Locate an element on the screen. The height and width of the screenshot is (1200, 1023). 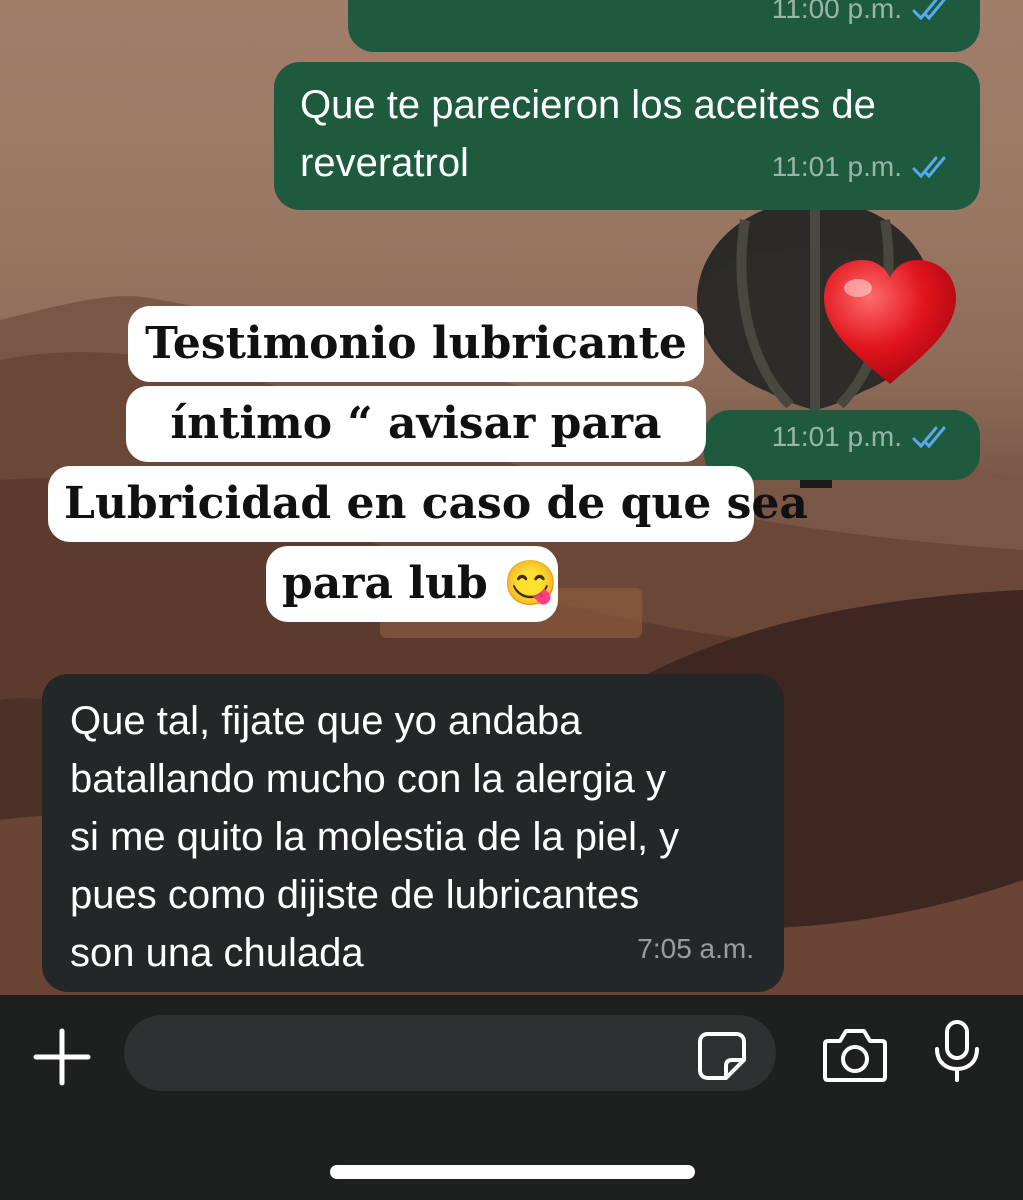
microphone-icon is located at coordinates (957, 1051).